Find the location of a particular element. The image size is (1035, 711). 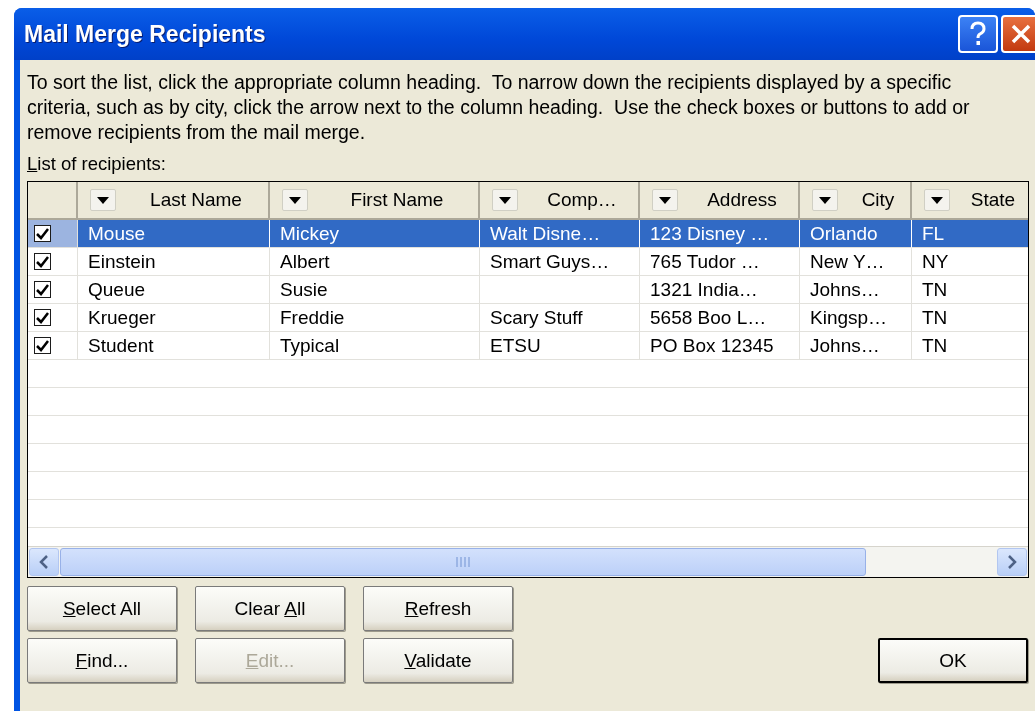

action-button: Select All is located at coordinates (102, 608).